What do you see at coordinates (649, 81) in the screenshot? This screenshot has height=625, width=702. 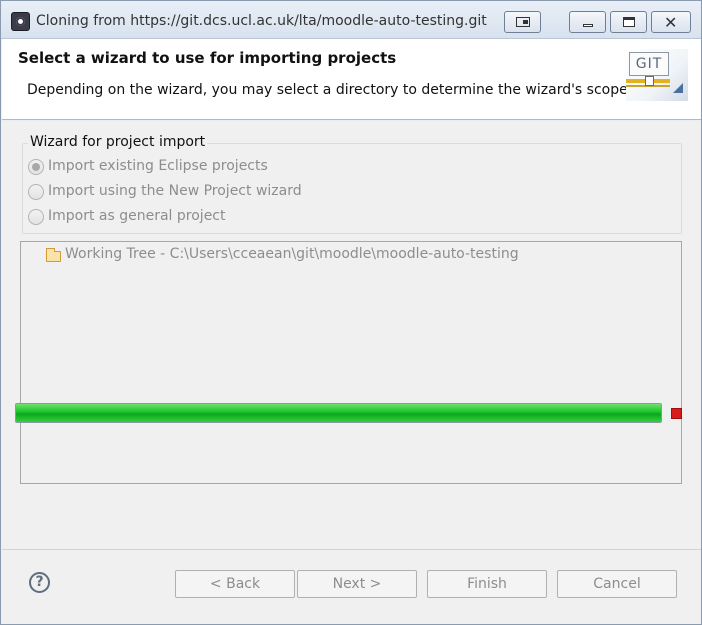 I see `git-logo-node` at bounding box center [649, 81].